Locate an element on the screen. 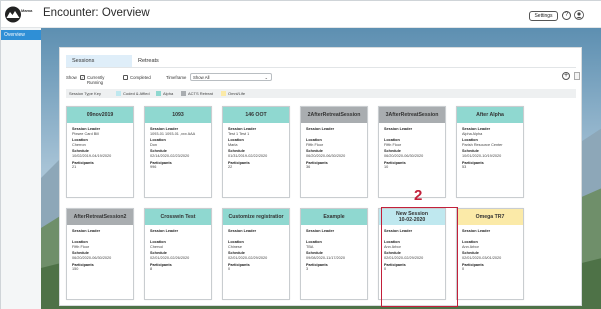 This screenshot has width=601, height=309. session-card-title: 3AfterRetreatSession is located at coordinates (412, 115).